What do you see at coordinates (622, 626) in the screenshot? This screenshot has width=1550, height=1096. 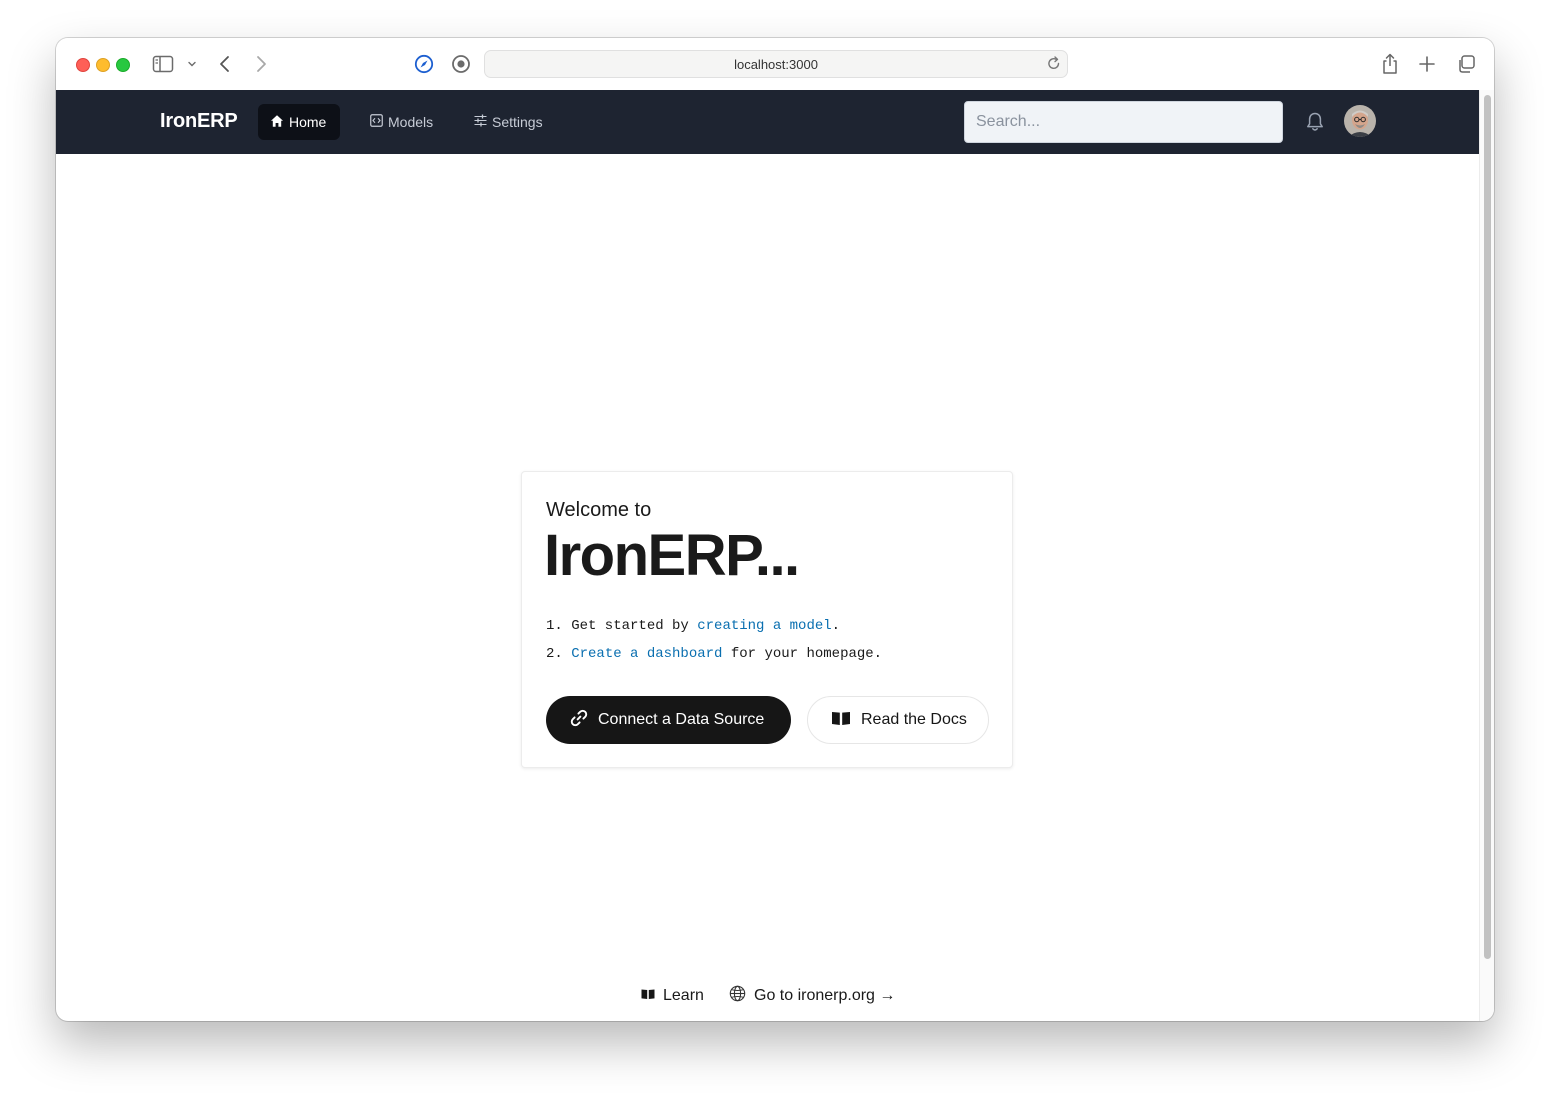 I see `step-text: 1. Get started by` at bounding box center [622, 626].